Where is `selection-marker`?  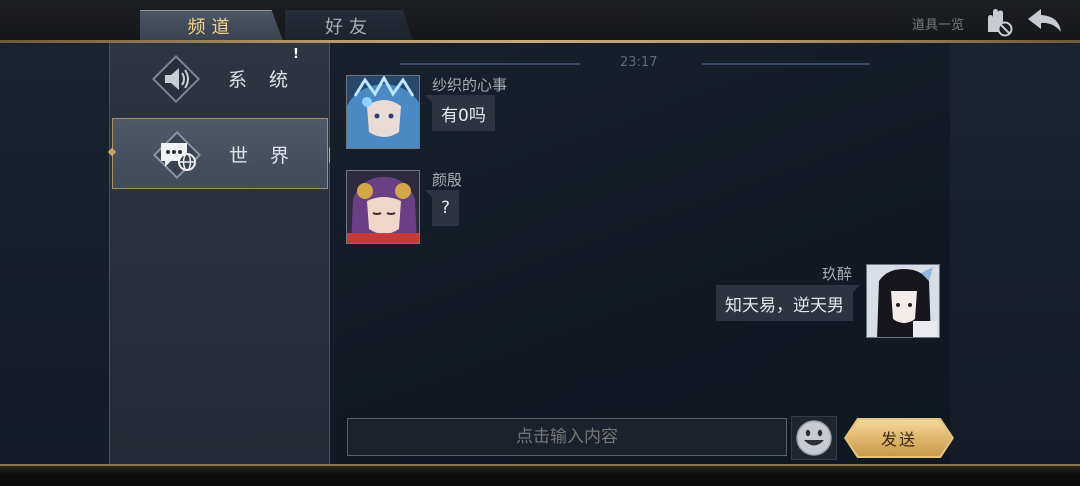
selection-marker is located at coordinates (112, 152).